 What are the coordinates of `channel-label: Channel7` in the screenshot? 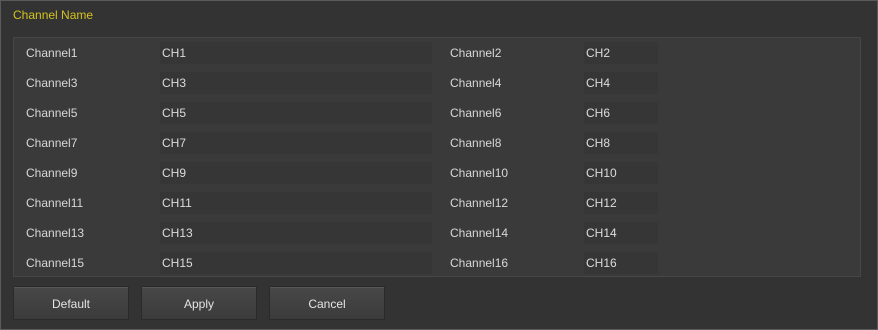 It's located at (52, 143).